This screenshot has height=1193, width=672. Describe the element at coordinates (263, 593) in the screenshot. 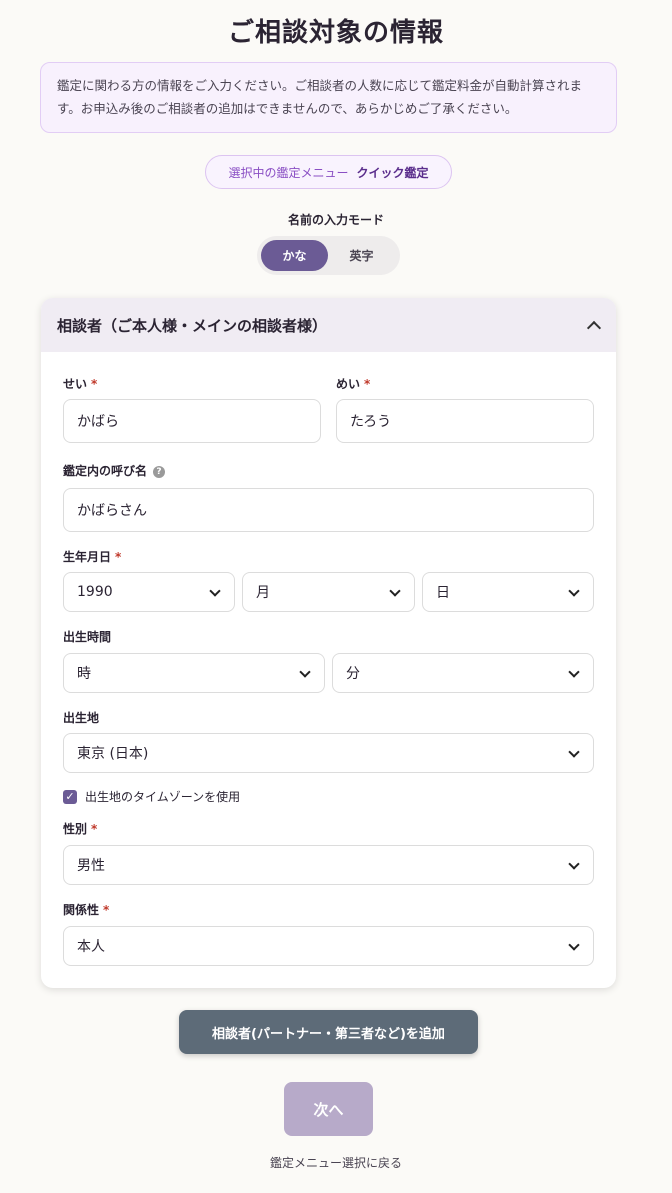

I see `birth-month-value: 月` at that location.